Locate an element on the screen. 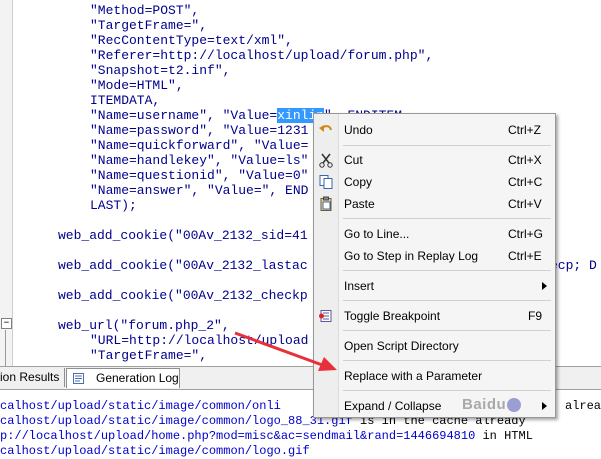  tab-generation-log: Generation Log is located at coordinates (123, 378).